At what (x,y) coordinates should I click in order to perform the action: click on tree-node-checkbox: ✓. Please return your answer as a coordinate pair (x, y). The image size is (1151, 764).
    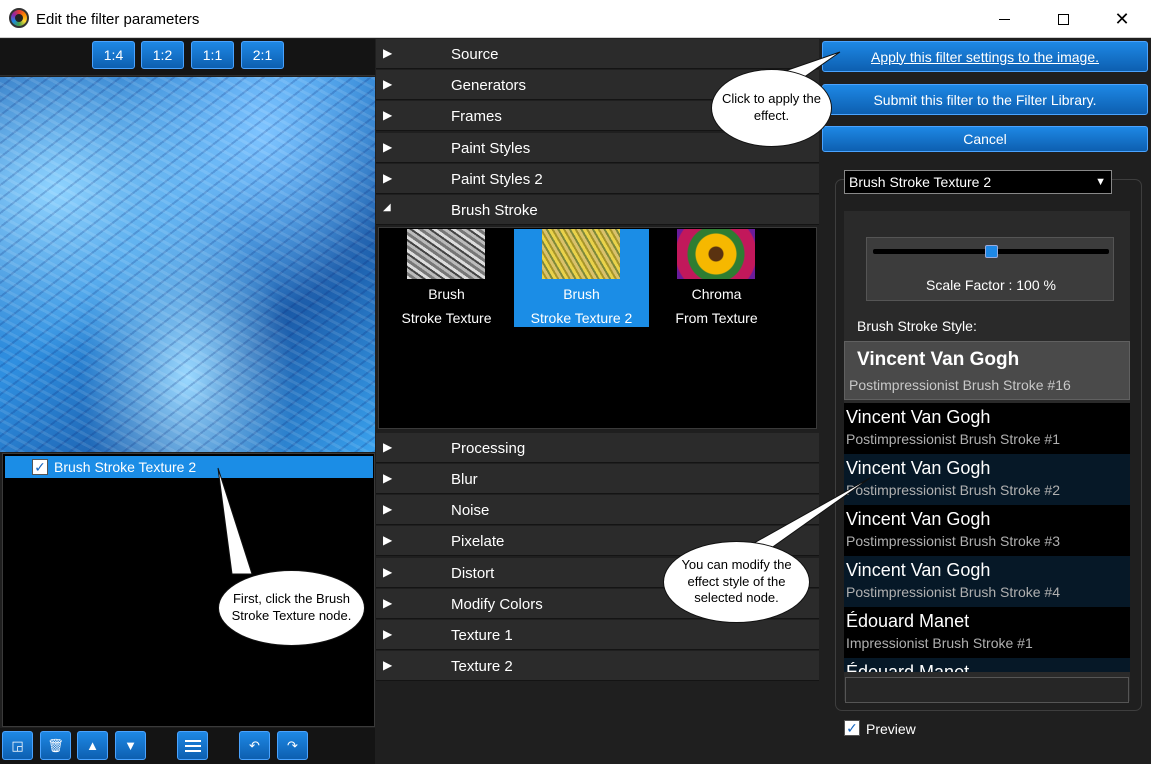
    Looking at the image, I should click on (40, 467).